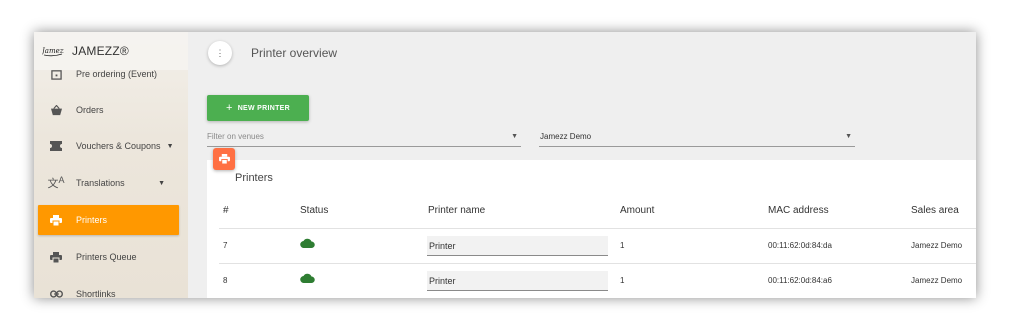 Image resolution: width=1009 pixels, height=330 pixels. Describe the element at coordinates (566, 136) in the screenshot. I see `company-select-value: Jamezz Demo` at that location.